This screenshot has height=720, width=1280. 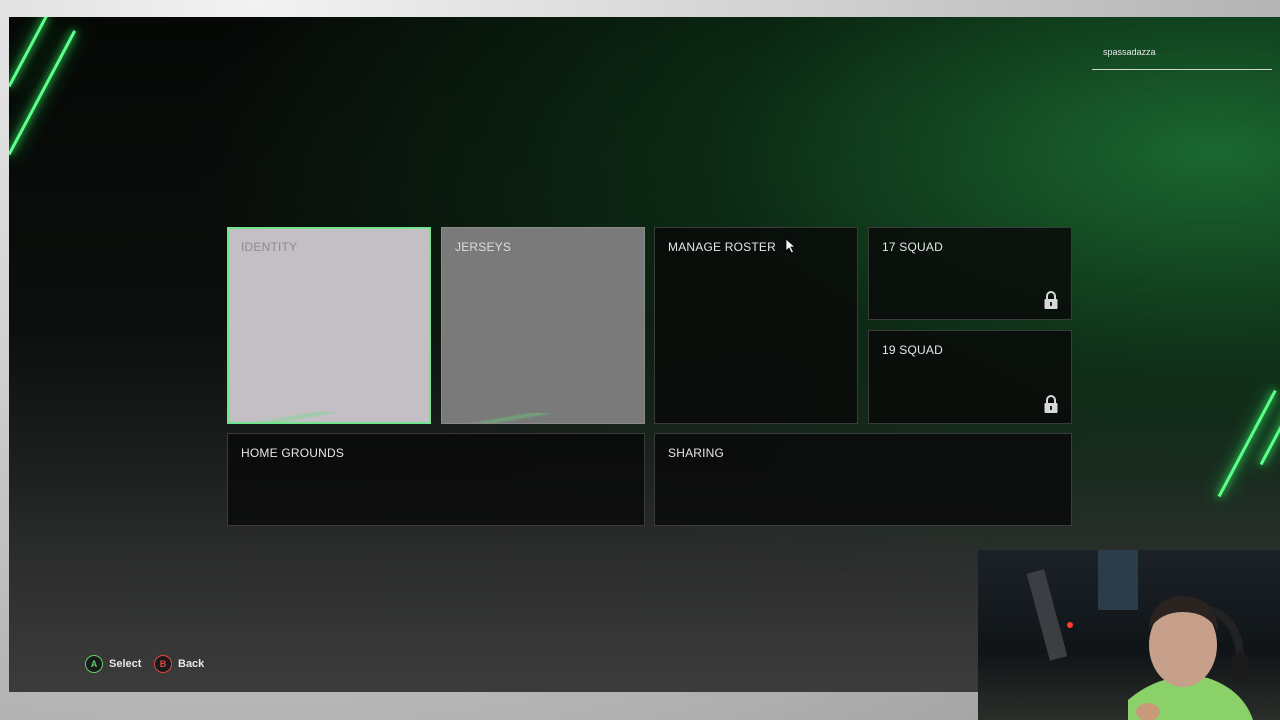 What do you see at coordinates (791, 246) in the screenshot?
I see `mouse-cursor-icon` at bounding box center [791, 246].